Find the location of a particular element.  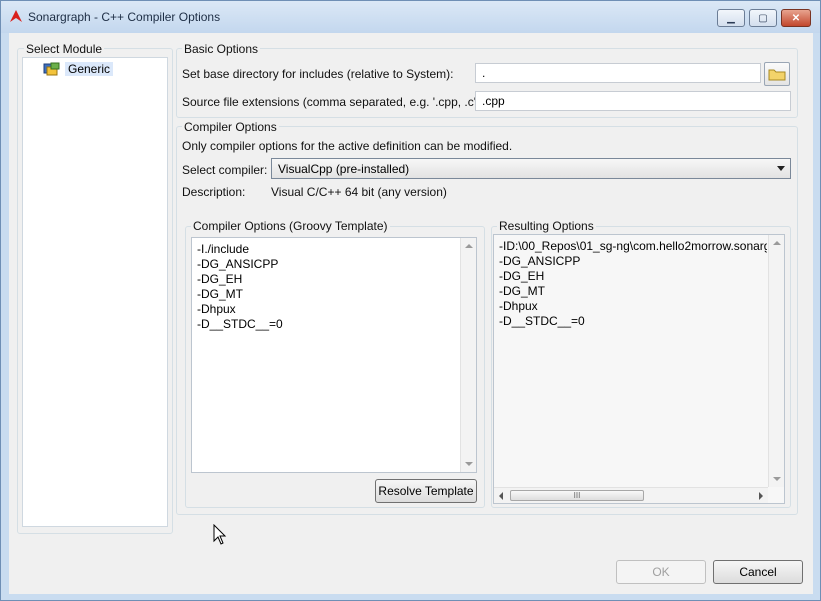

module-item-generic: Generic is located at coordinates (78, 69).